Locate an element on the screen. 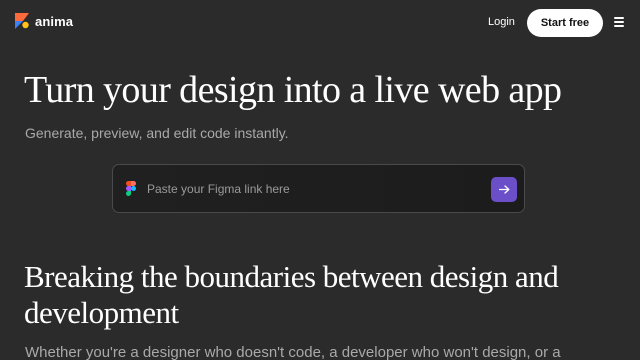 This screenshot has width=640, height=360. anima-logo: anima is located at coordinates (43, 21).